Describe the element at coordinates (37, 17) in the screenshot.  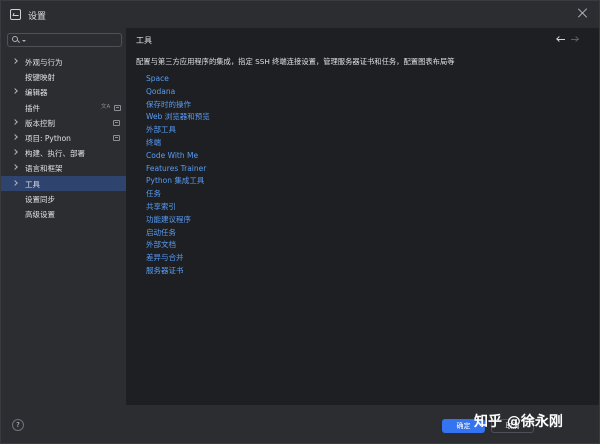
I see `window-title: 设置` at that location.